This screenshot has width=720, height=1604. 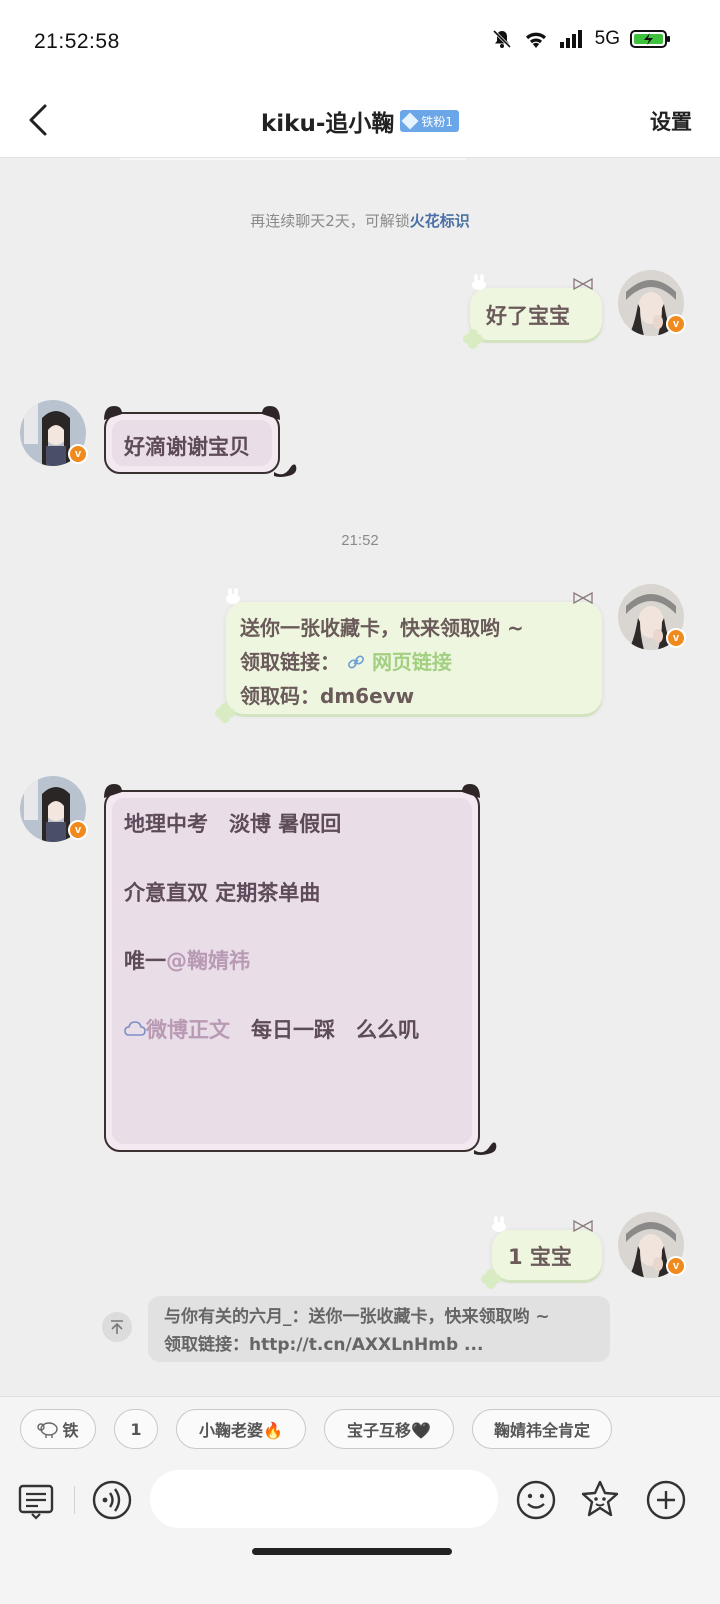 I want to click on quick-reply-chip: 铁, so click(x=58, y=1429).